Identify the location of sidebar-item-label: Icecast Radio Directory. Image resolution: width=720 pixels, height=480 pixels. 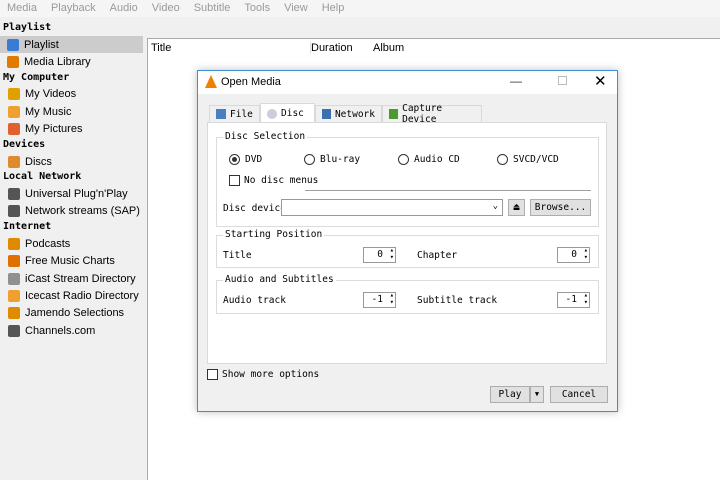
(82, 295).